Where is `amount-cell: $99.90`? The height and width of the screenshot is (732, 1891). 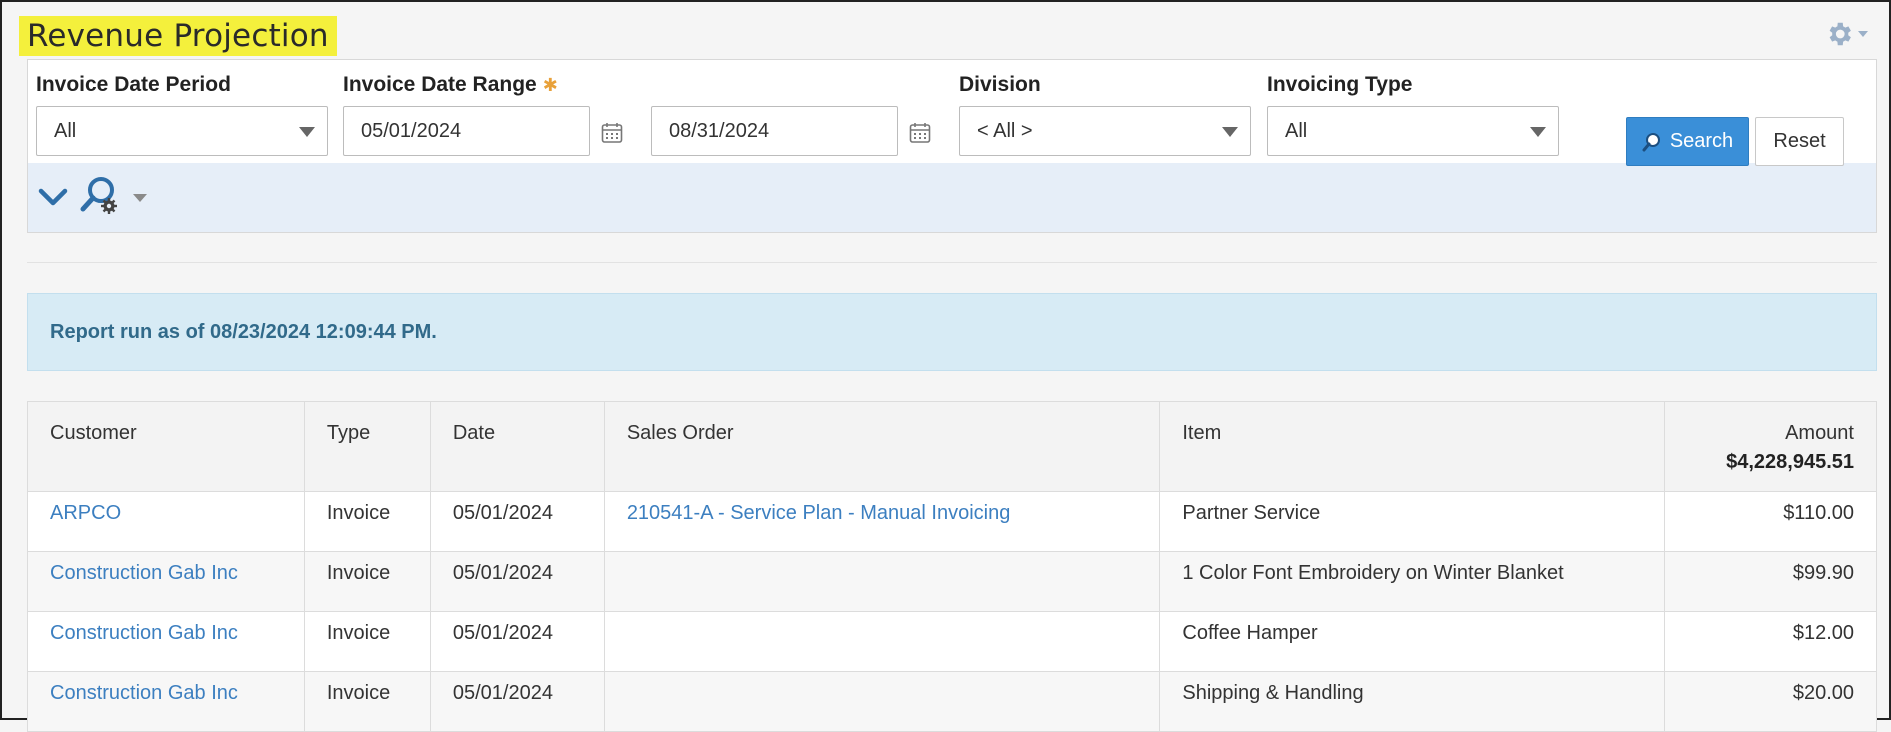 amount-cell: $99.90 is located at coordinates (1770, 581).